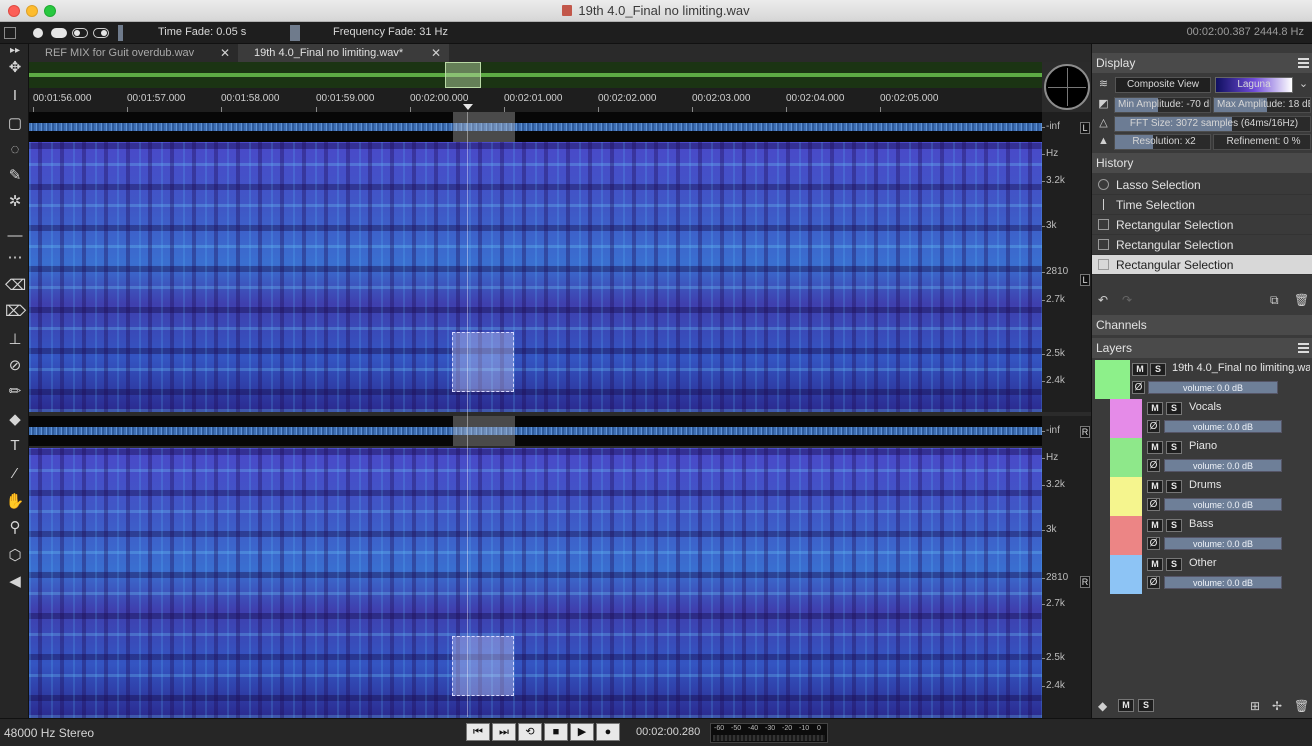 Image resolution: width=1312 pixels, height=746 pixels. What do you see at coordinates (530, 732) in the screenshot?
I see `loop-button: ⟲` at bounding box center [530, 732].